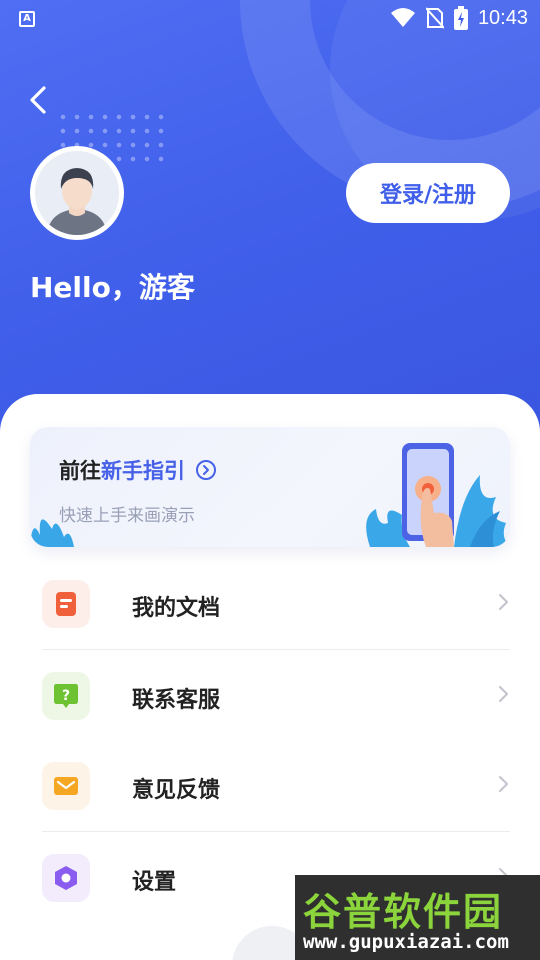 This screenshot has width=540, height=960. What do you see at coordinates (434, 18) in the screenshot?
I see `no-sim-icon` at bounding box center [434, 18].